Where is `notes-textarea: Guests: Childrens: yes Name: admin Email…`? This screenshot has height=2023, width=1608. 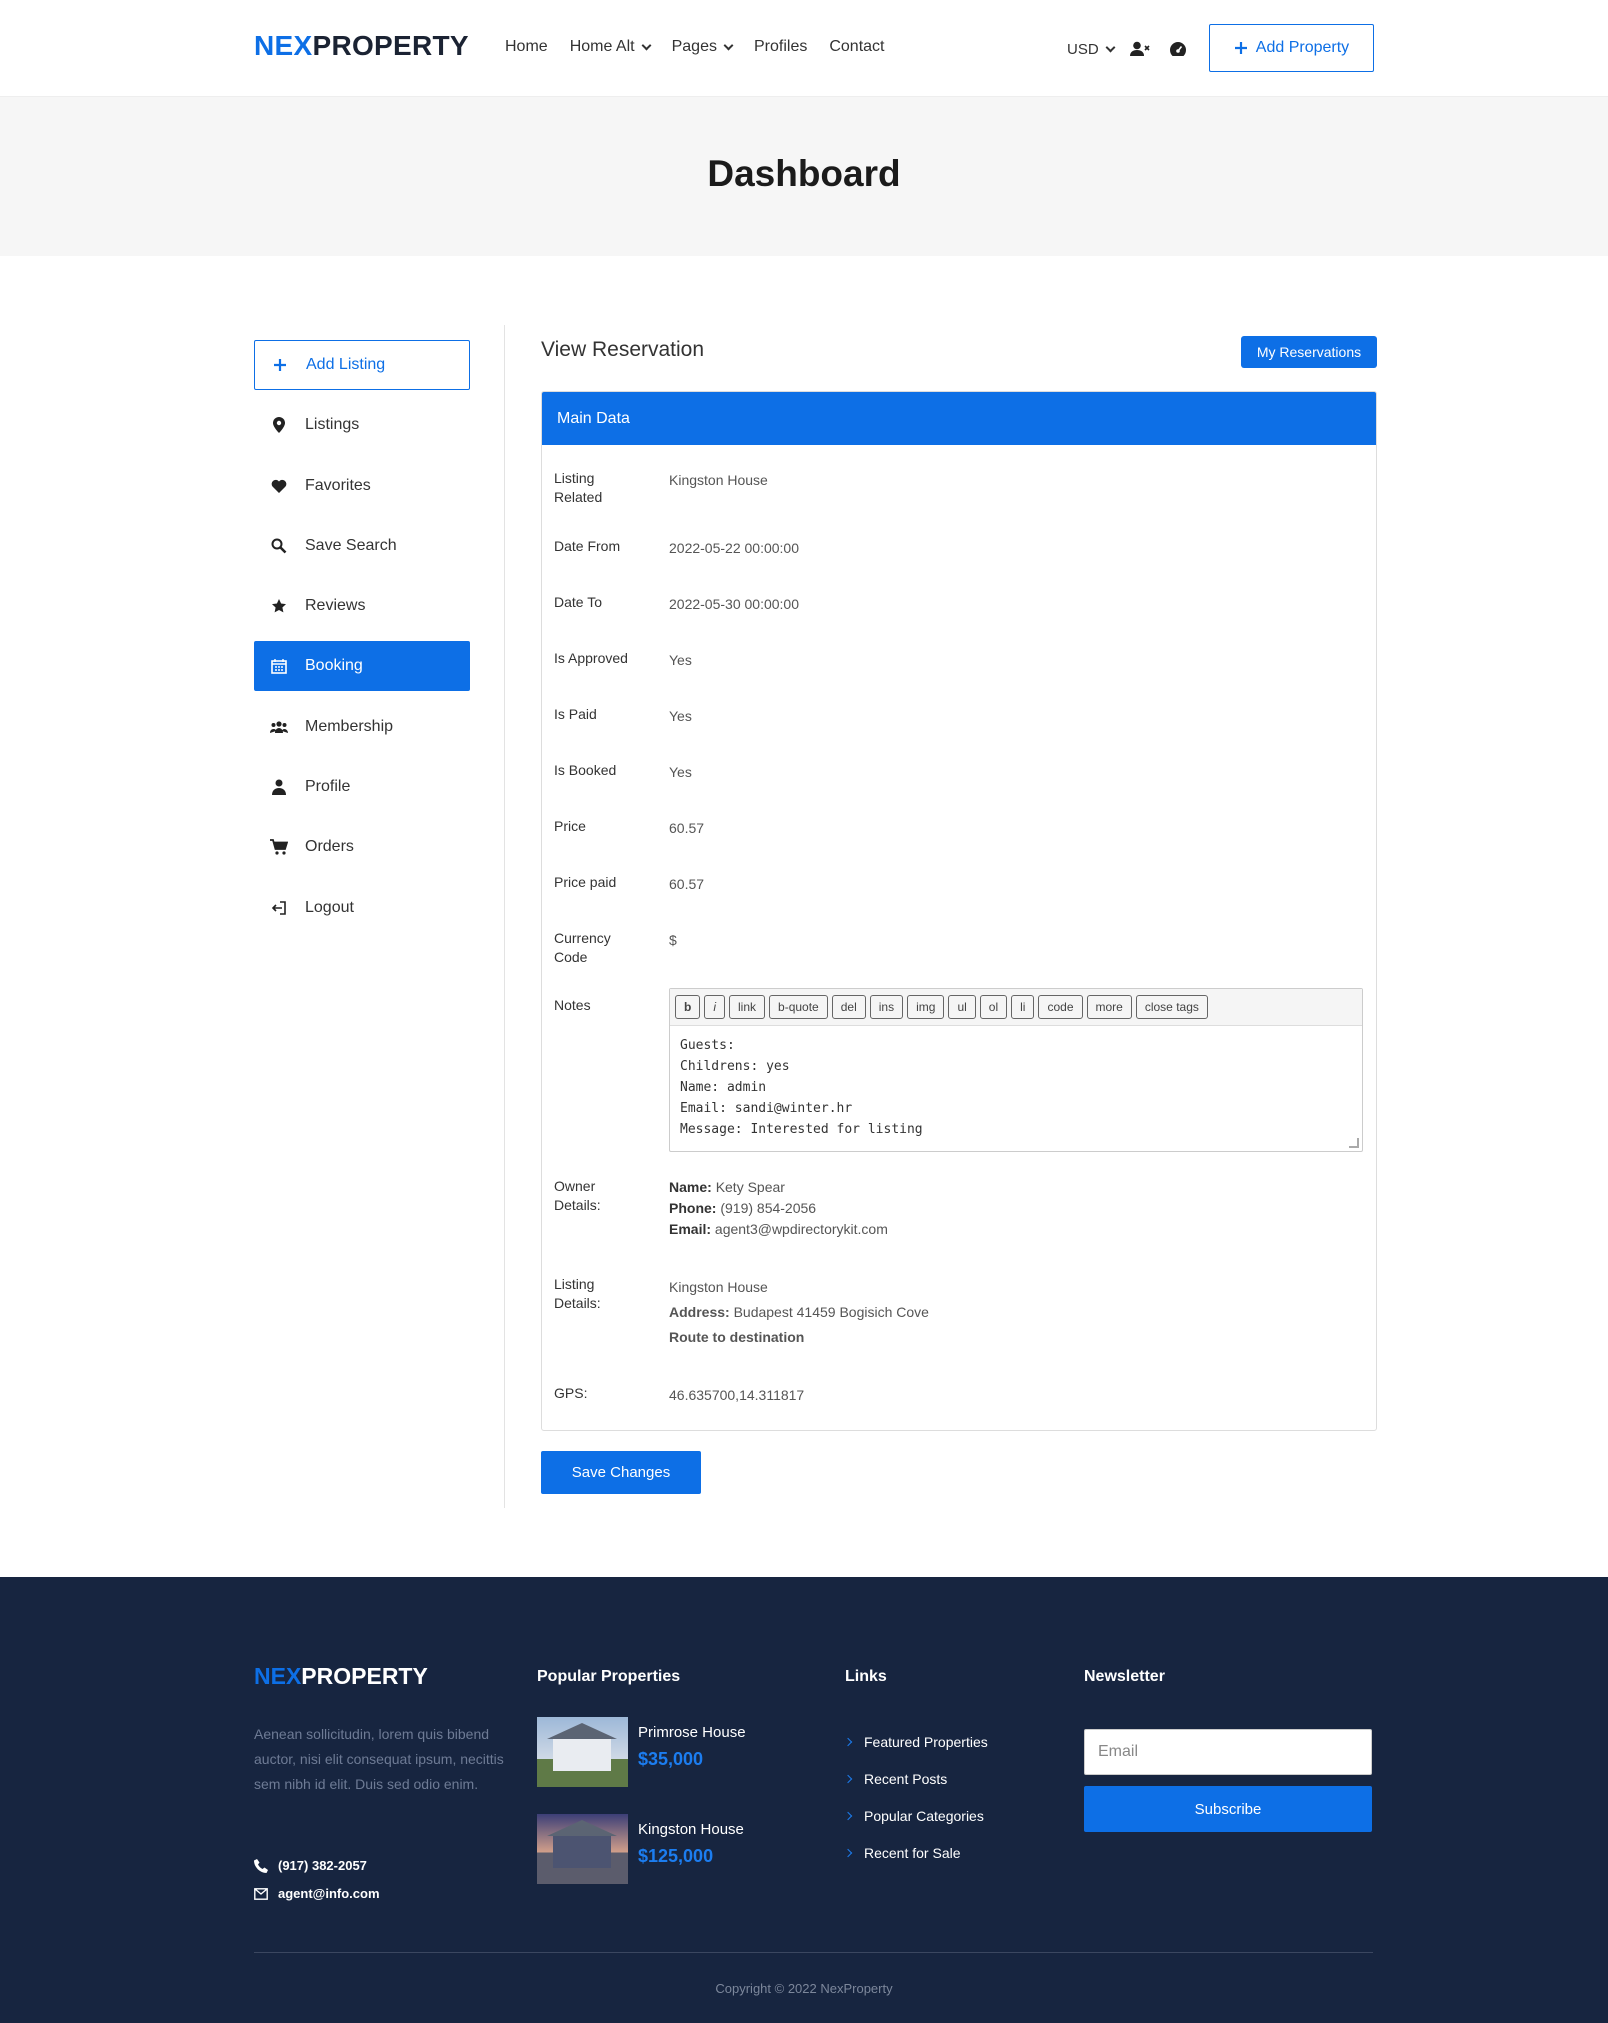
notes-textarea: Guests: Childrens: yes Name: admin Email… is located at coordinates (1016, 1087).